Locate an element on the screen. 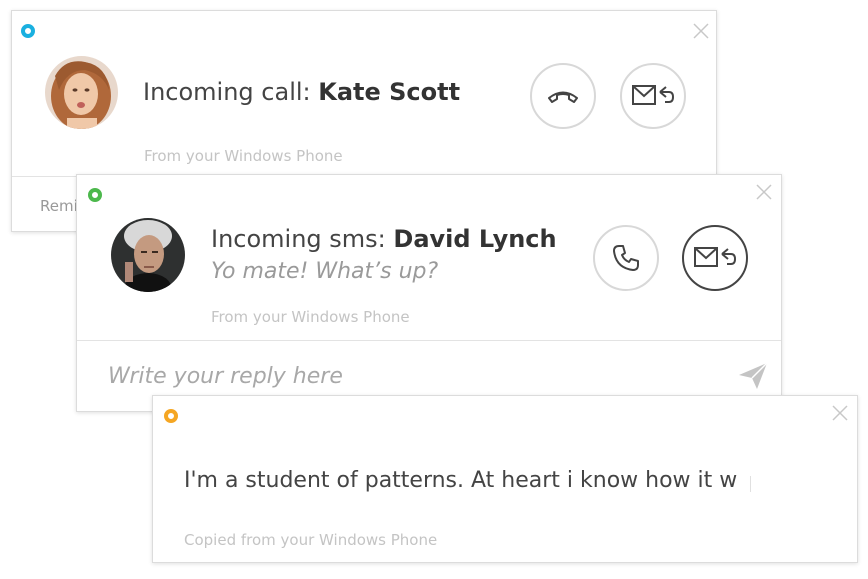  call-back-button is located at coordinates (626, 258).